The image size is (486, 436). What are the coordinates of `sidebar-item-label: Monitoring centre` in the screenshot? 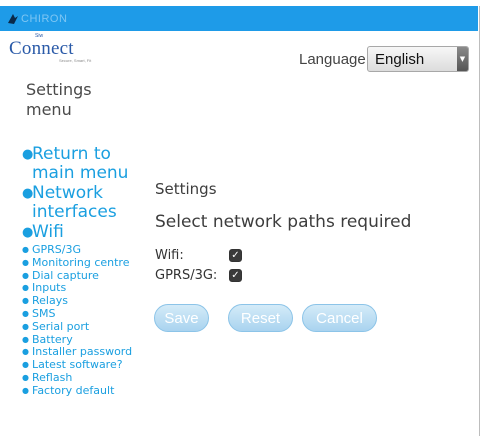 It's located at (81, 262).